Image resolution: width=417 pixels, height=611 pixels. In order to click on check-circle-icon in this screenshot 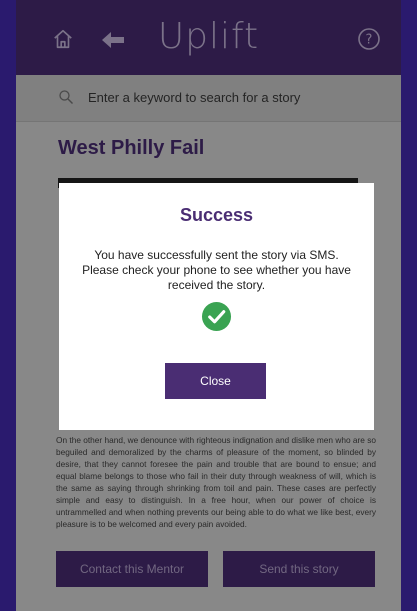, I will do `click(216, 316)`.